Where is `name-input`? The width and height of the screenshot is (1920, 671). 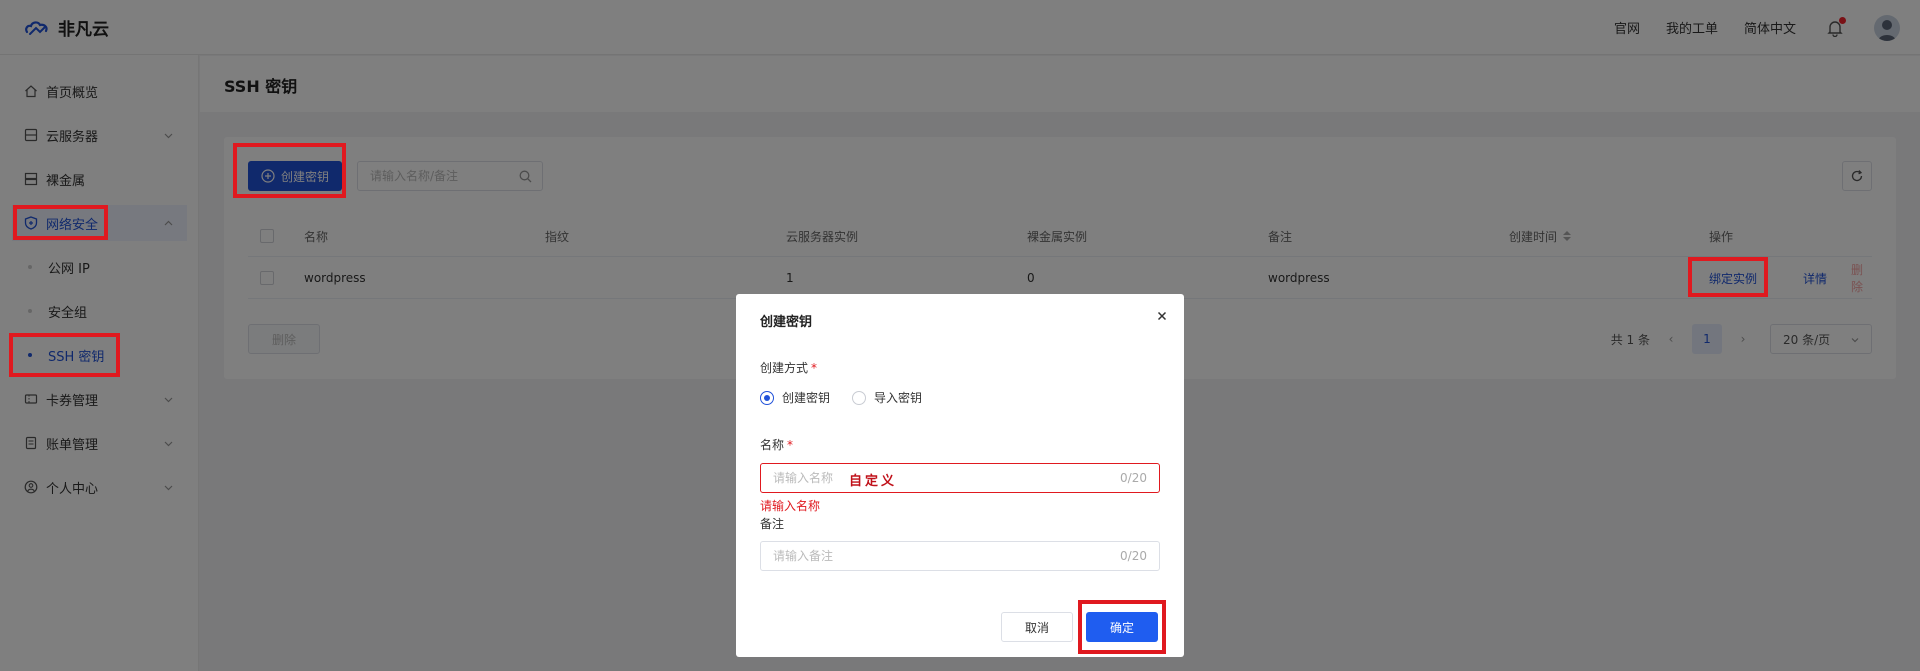 name-input is located at coordinates (931, 478).